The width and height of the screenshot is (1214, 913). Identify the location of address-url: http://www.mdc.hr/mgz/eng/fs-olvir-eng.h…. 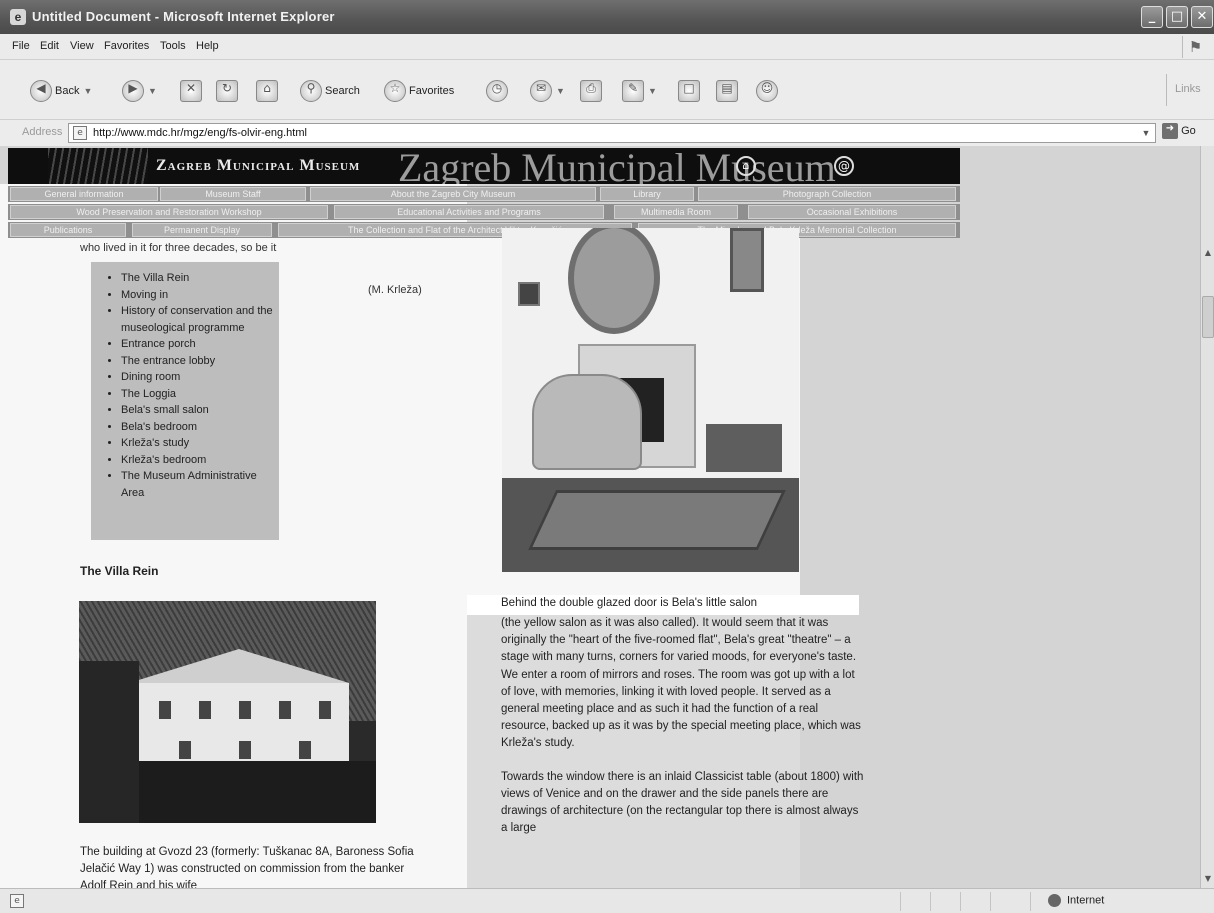
(200, 133).